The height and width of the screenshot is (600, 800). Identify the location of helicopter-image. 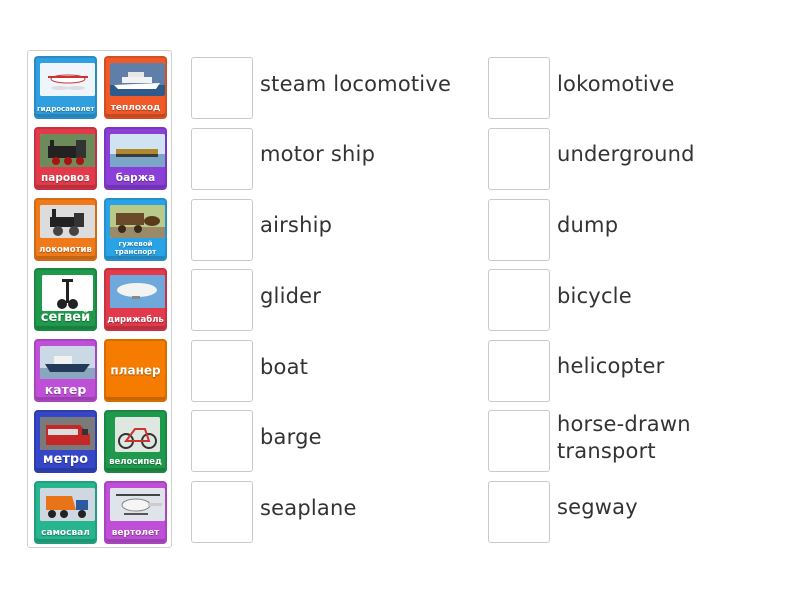
(137, 504).